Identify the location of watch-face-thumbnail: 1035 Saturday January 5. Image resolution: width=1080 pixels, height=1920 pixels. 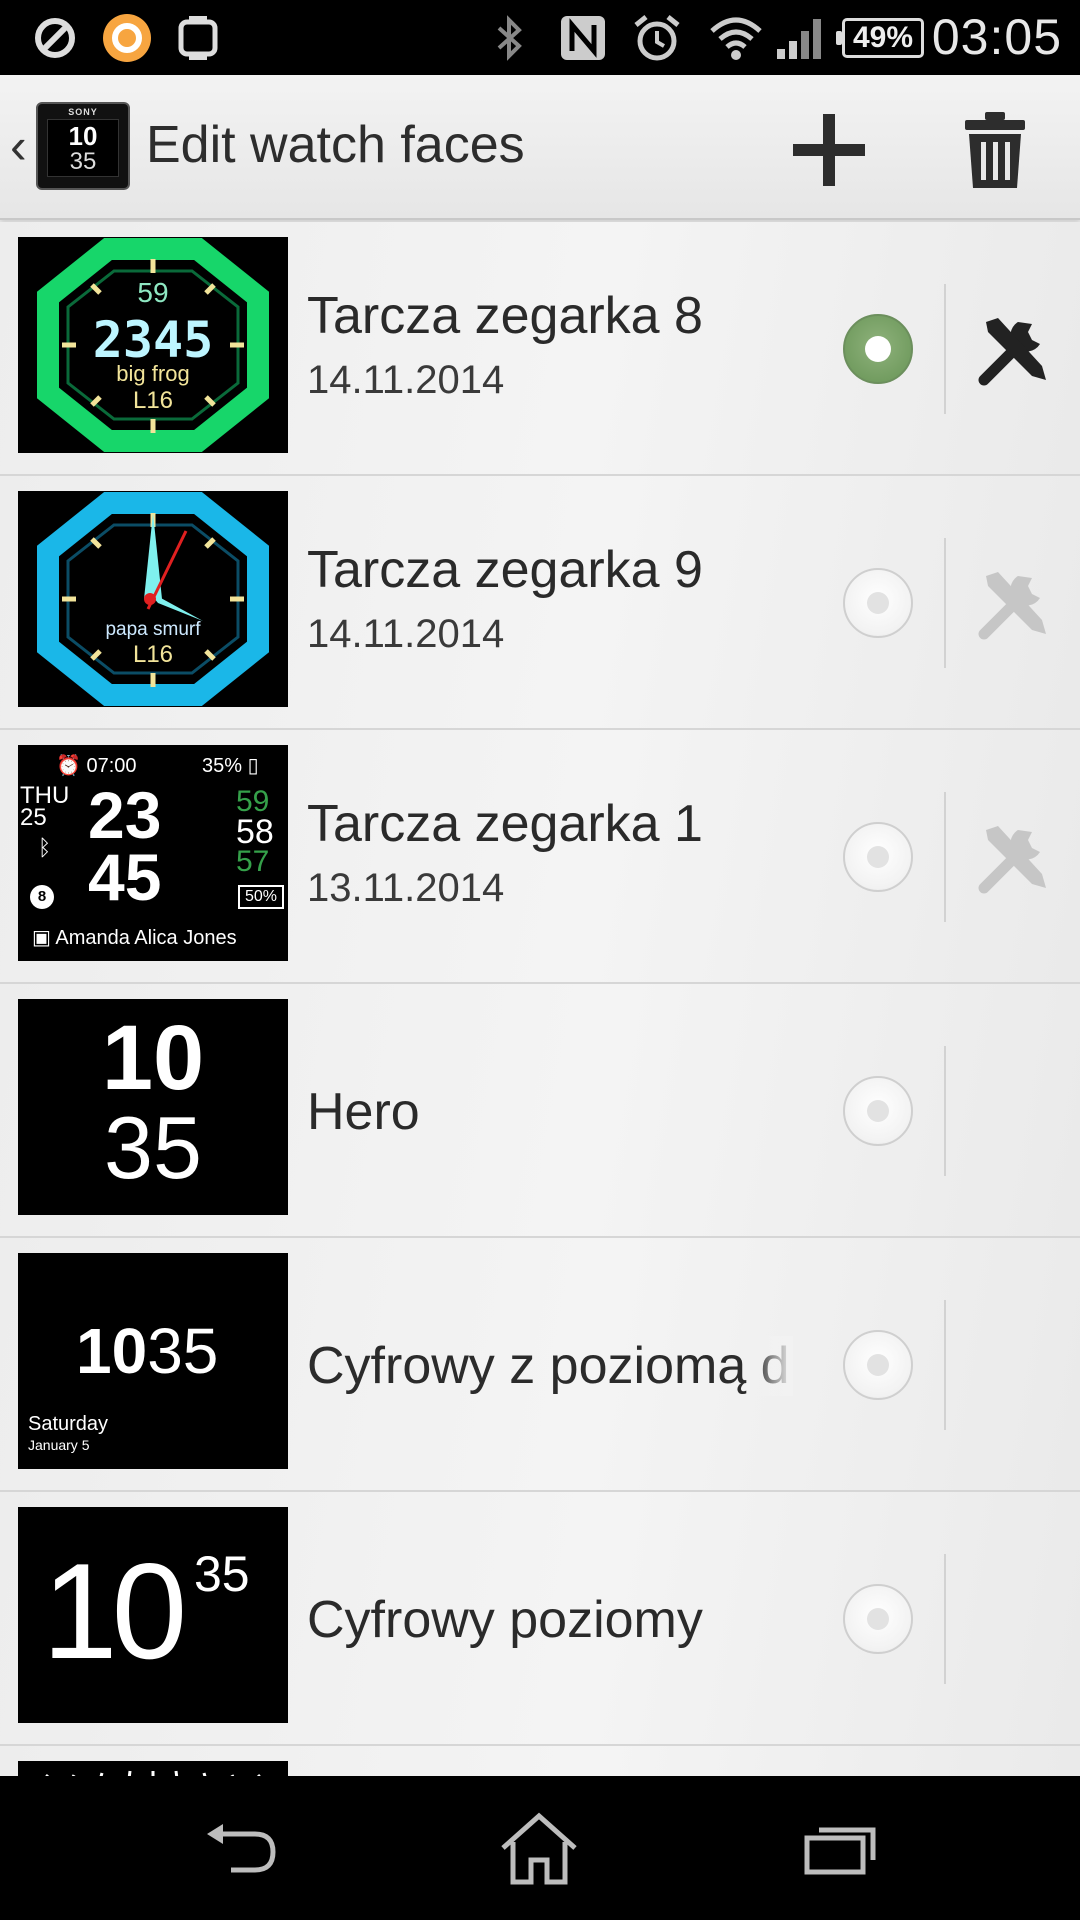
(153, 1361).